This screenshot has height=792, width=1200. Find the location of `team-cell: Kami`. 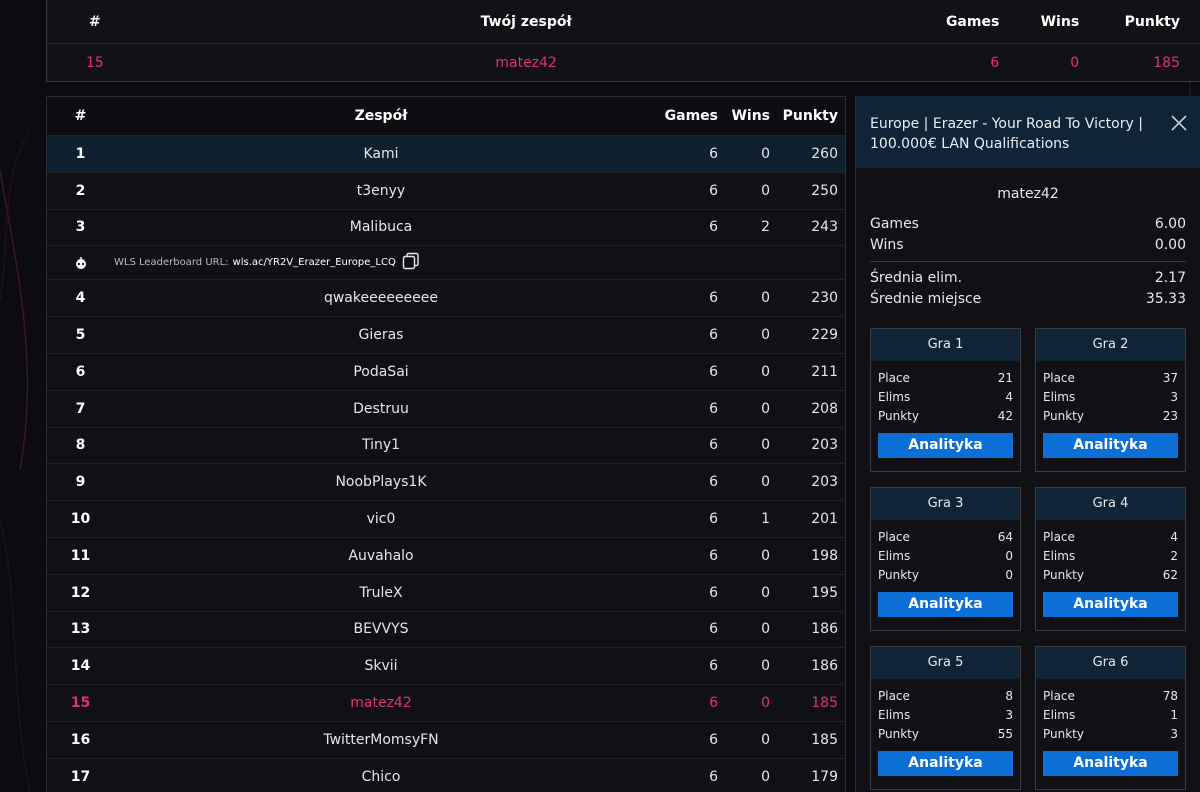

team-cell: Kami is located at coordinates (381, 153).